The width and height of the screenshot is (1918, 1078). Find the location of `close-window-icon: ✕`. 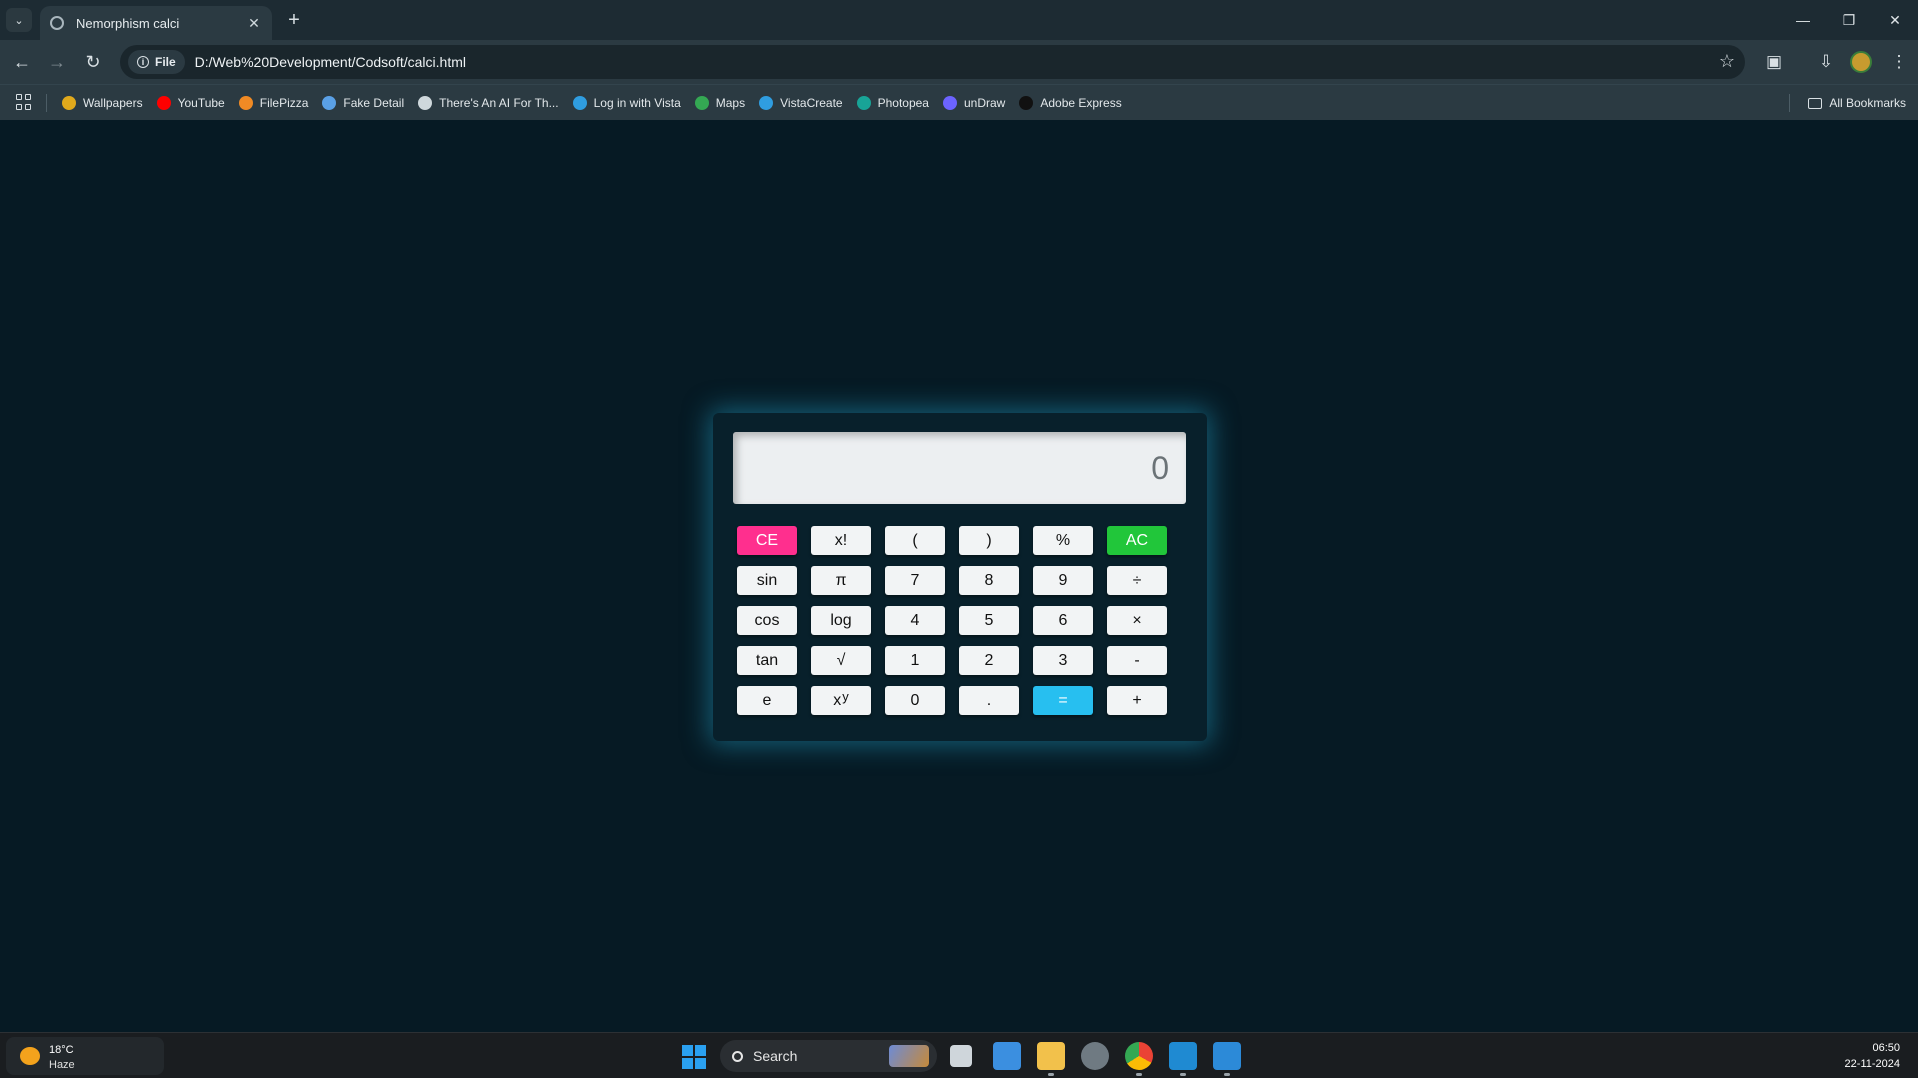

close-window-icon: ✕ is located at coordinates (1895, 20).